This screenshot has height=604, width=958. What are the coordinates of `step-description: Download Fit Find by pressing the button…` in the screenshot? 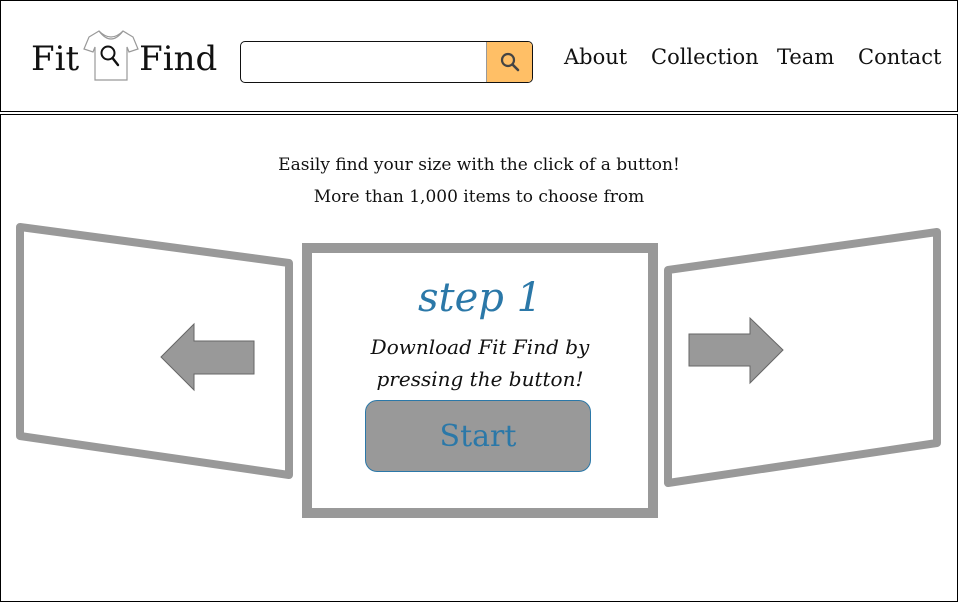 It's located at (480, 363).